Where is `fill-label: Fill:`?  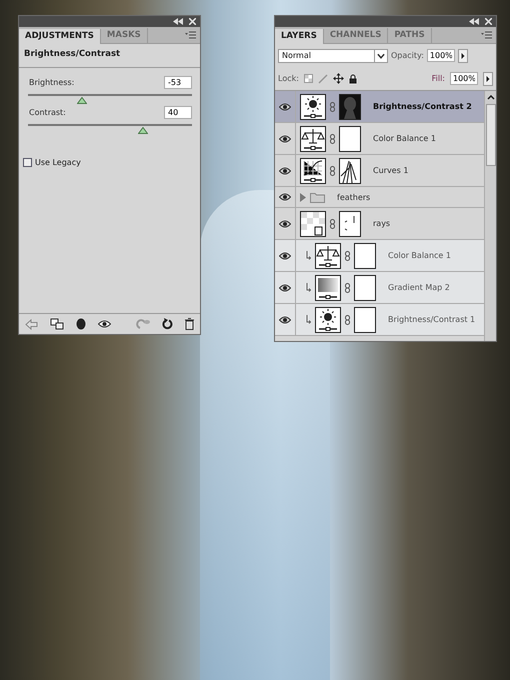 fill-label: Fill: is located at coordinates (438, 78).